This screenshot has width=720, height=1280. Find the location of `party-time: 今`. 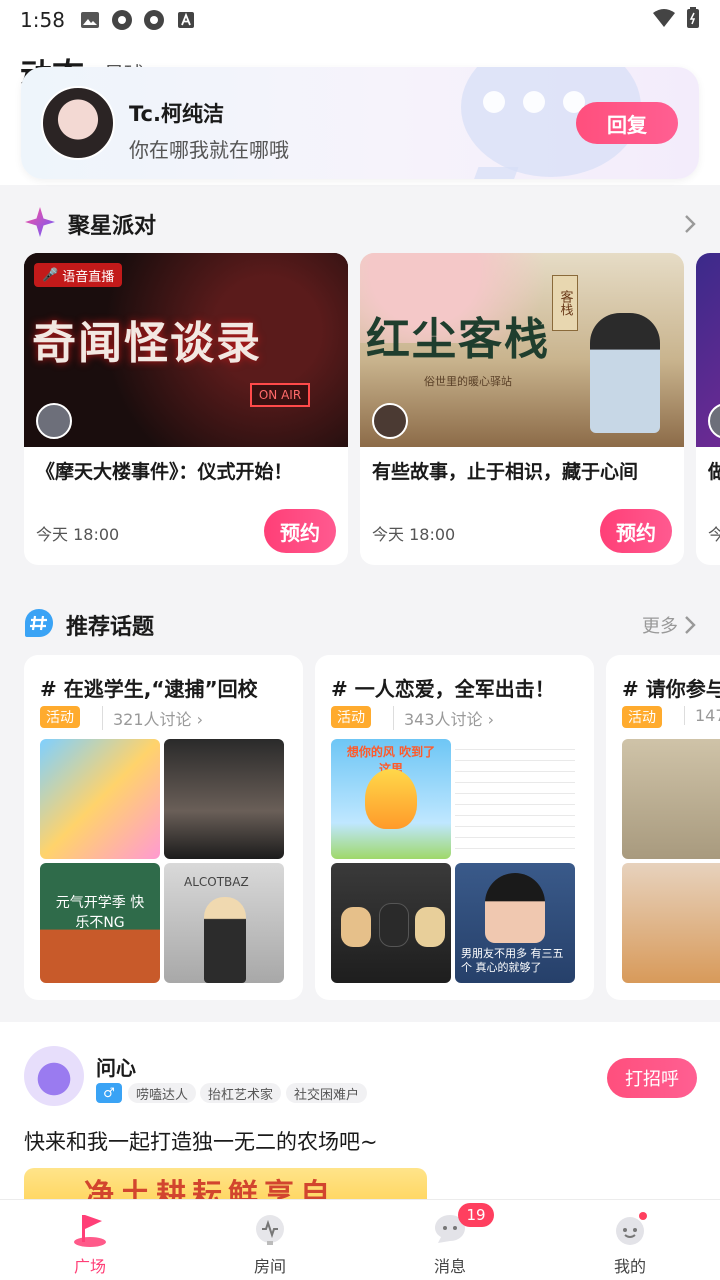

party-time: 今 is located at coordinates (714, 534).